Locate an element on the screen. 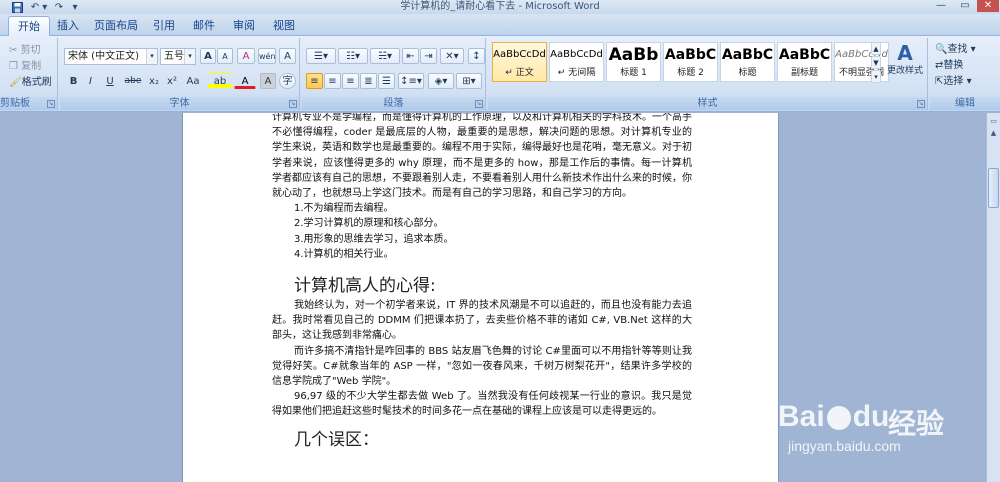 Image resolution: width=1000 pixels, height=482 pixels. distributed-icon: ☰ is located at coordinates (386, 81).